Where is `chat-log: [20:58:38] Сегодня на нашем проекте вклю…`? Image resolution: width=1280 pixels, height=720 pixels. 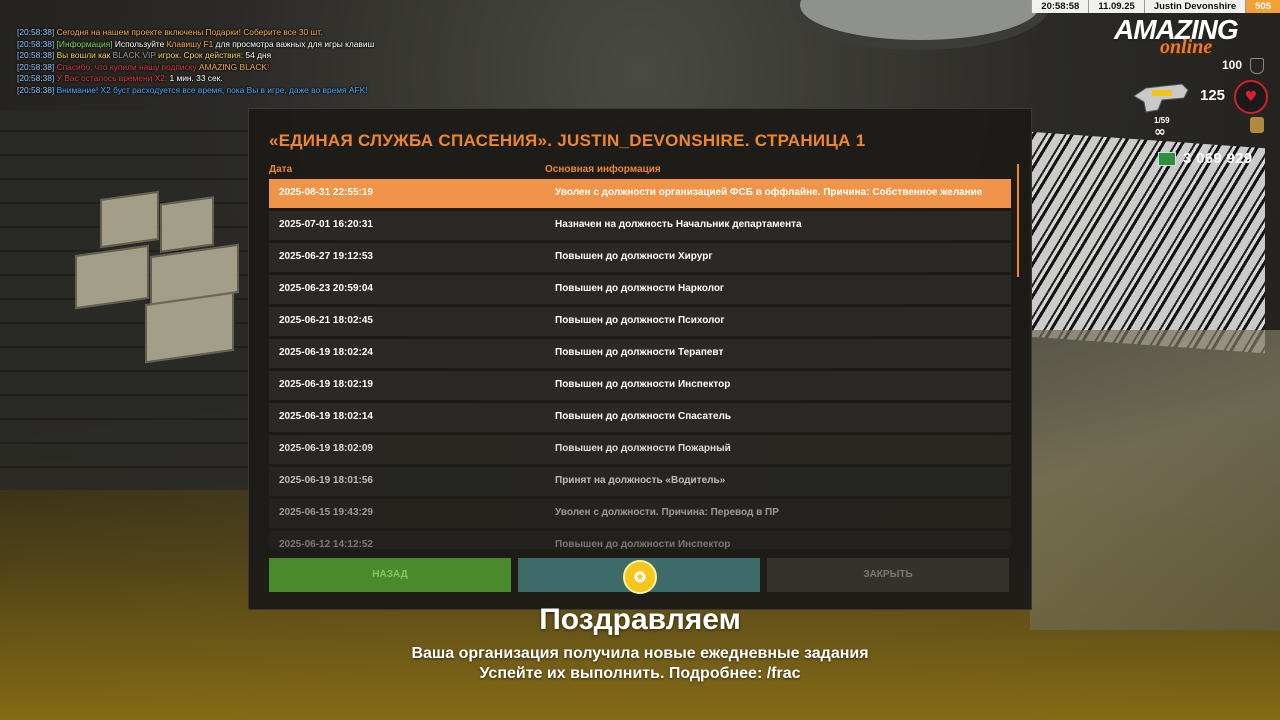
chat-log: [20:58:38] Сегодня на нашем проекте вклю… is located at coordinates (195, 61).